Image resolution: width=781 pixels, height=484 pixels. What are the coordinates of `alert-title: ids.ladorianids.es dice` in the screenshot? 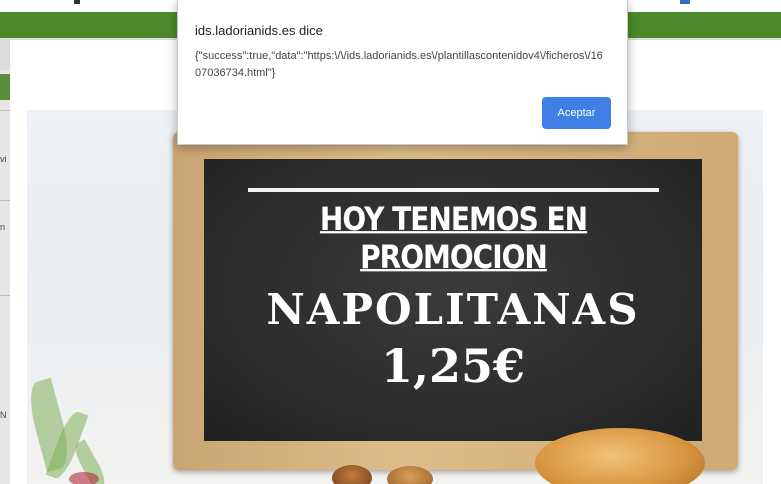 It's located at (259, 30).